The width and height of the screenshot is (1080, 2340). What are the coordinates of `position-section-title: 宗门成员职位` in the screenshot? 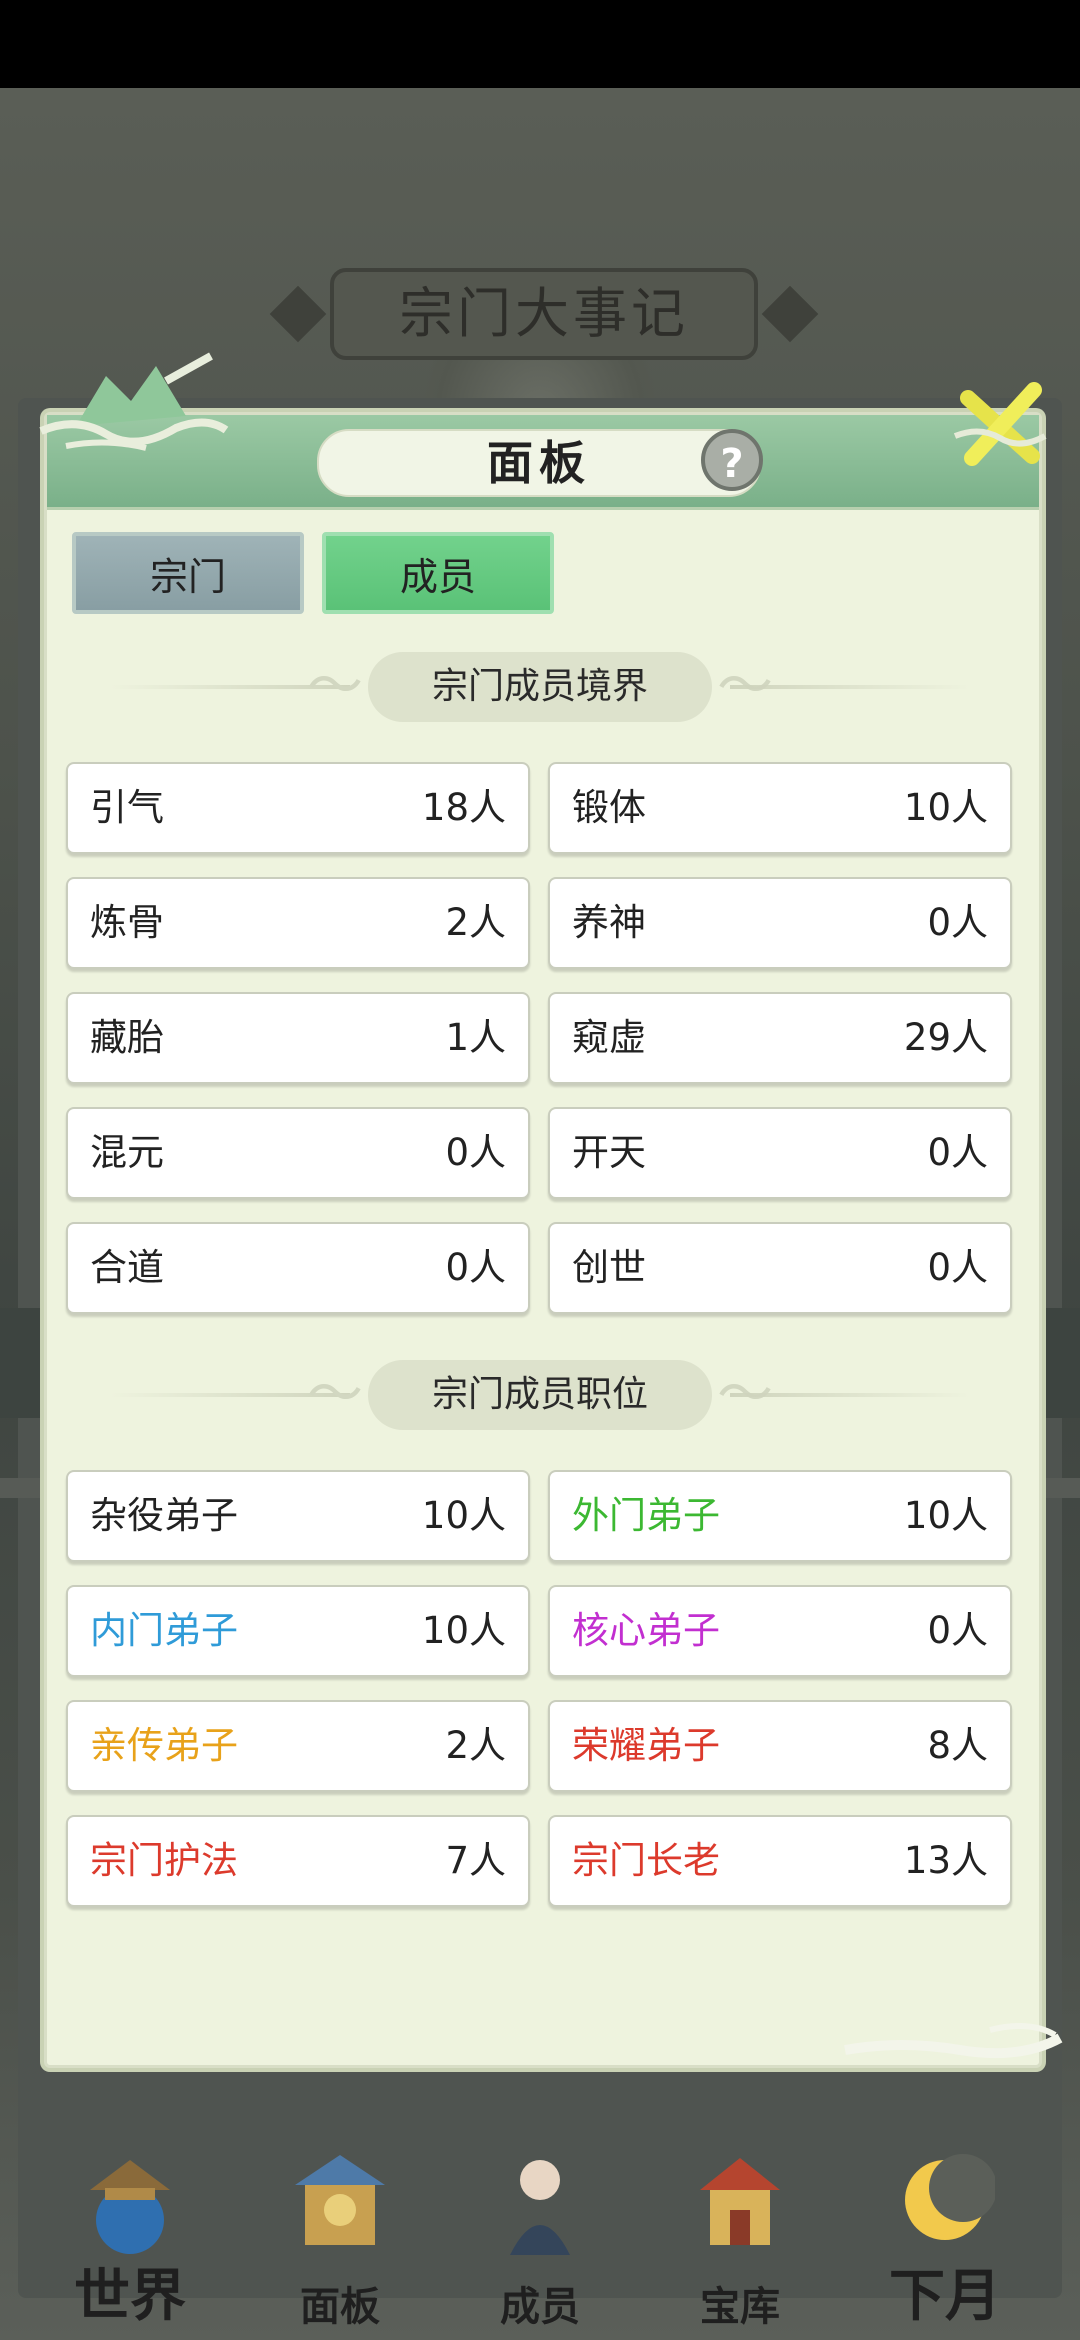 It's located at (540, 1395).